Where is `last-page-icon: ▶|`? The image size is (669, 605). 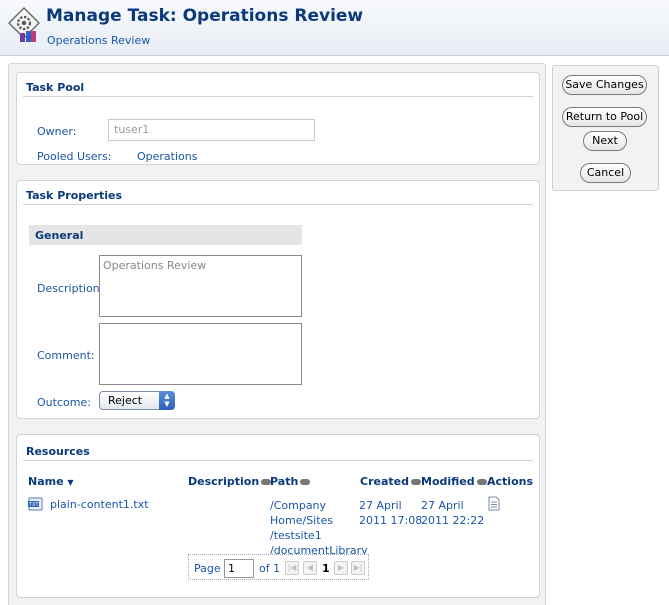
last-page-icon: ▶| is located at coordinates (358, 568).